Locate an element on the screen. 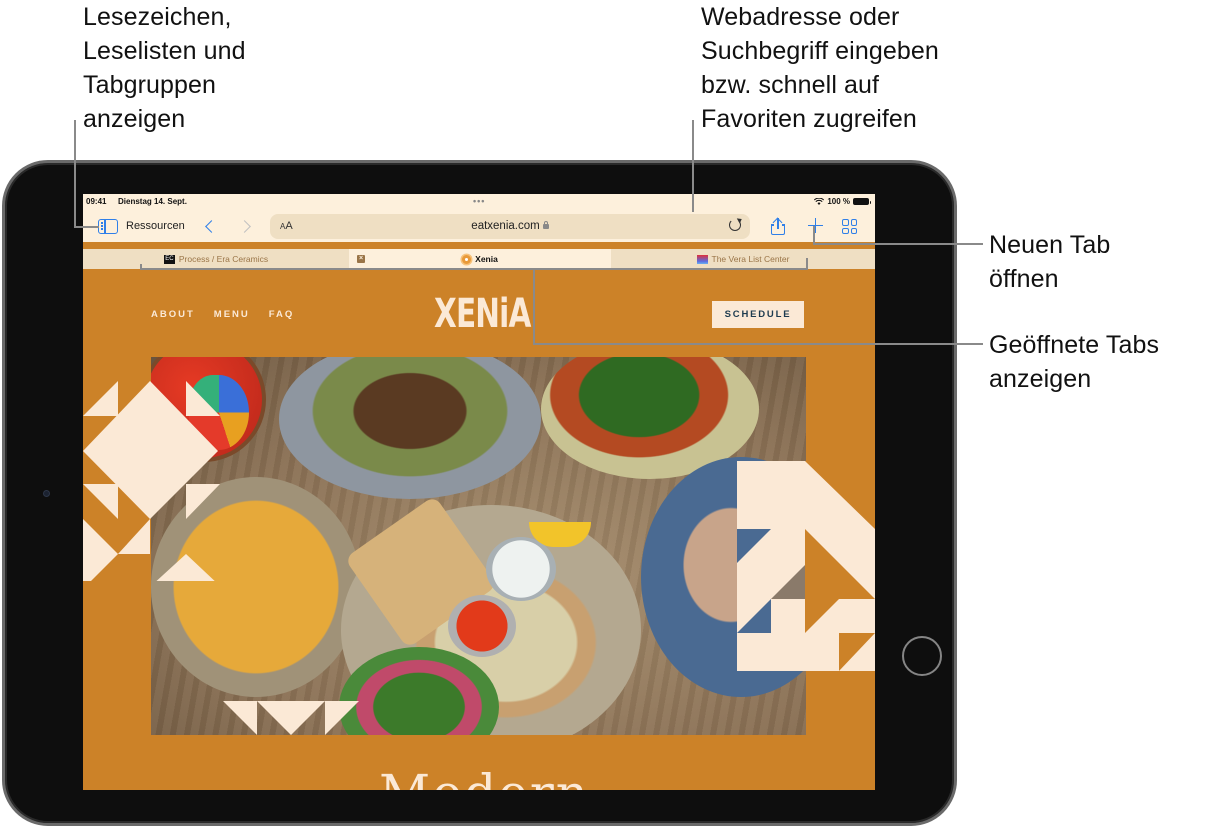 The width and height of the screenshot is (1210, 827). tab-process-era-ceramics: EC Process / Era Ceramics is located at coordinates (216, 259).